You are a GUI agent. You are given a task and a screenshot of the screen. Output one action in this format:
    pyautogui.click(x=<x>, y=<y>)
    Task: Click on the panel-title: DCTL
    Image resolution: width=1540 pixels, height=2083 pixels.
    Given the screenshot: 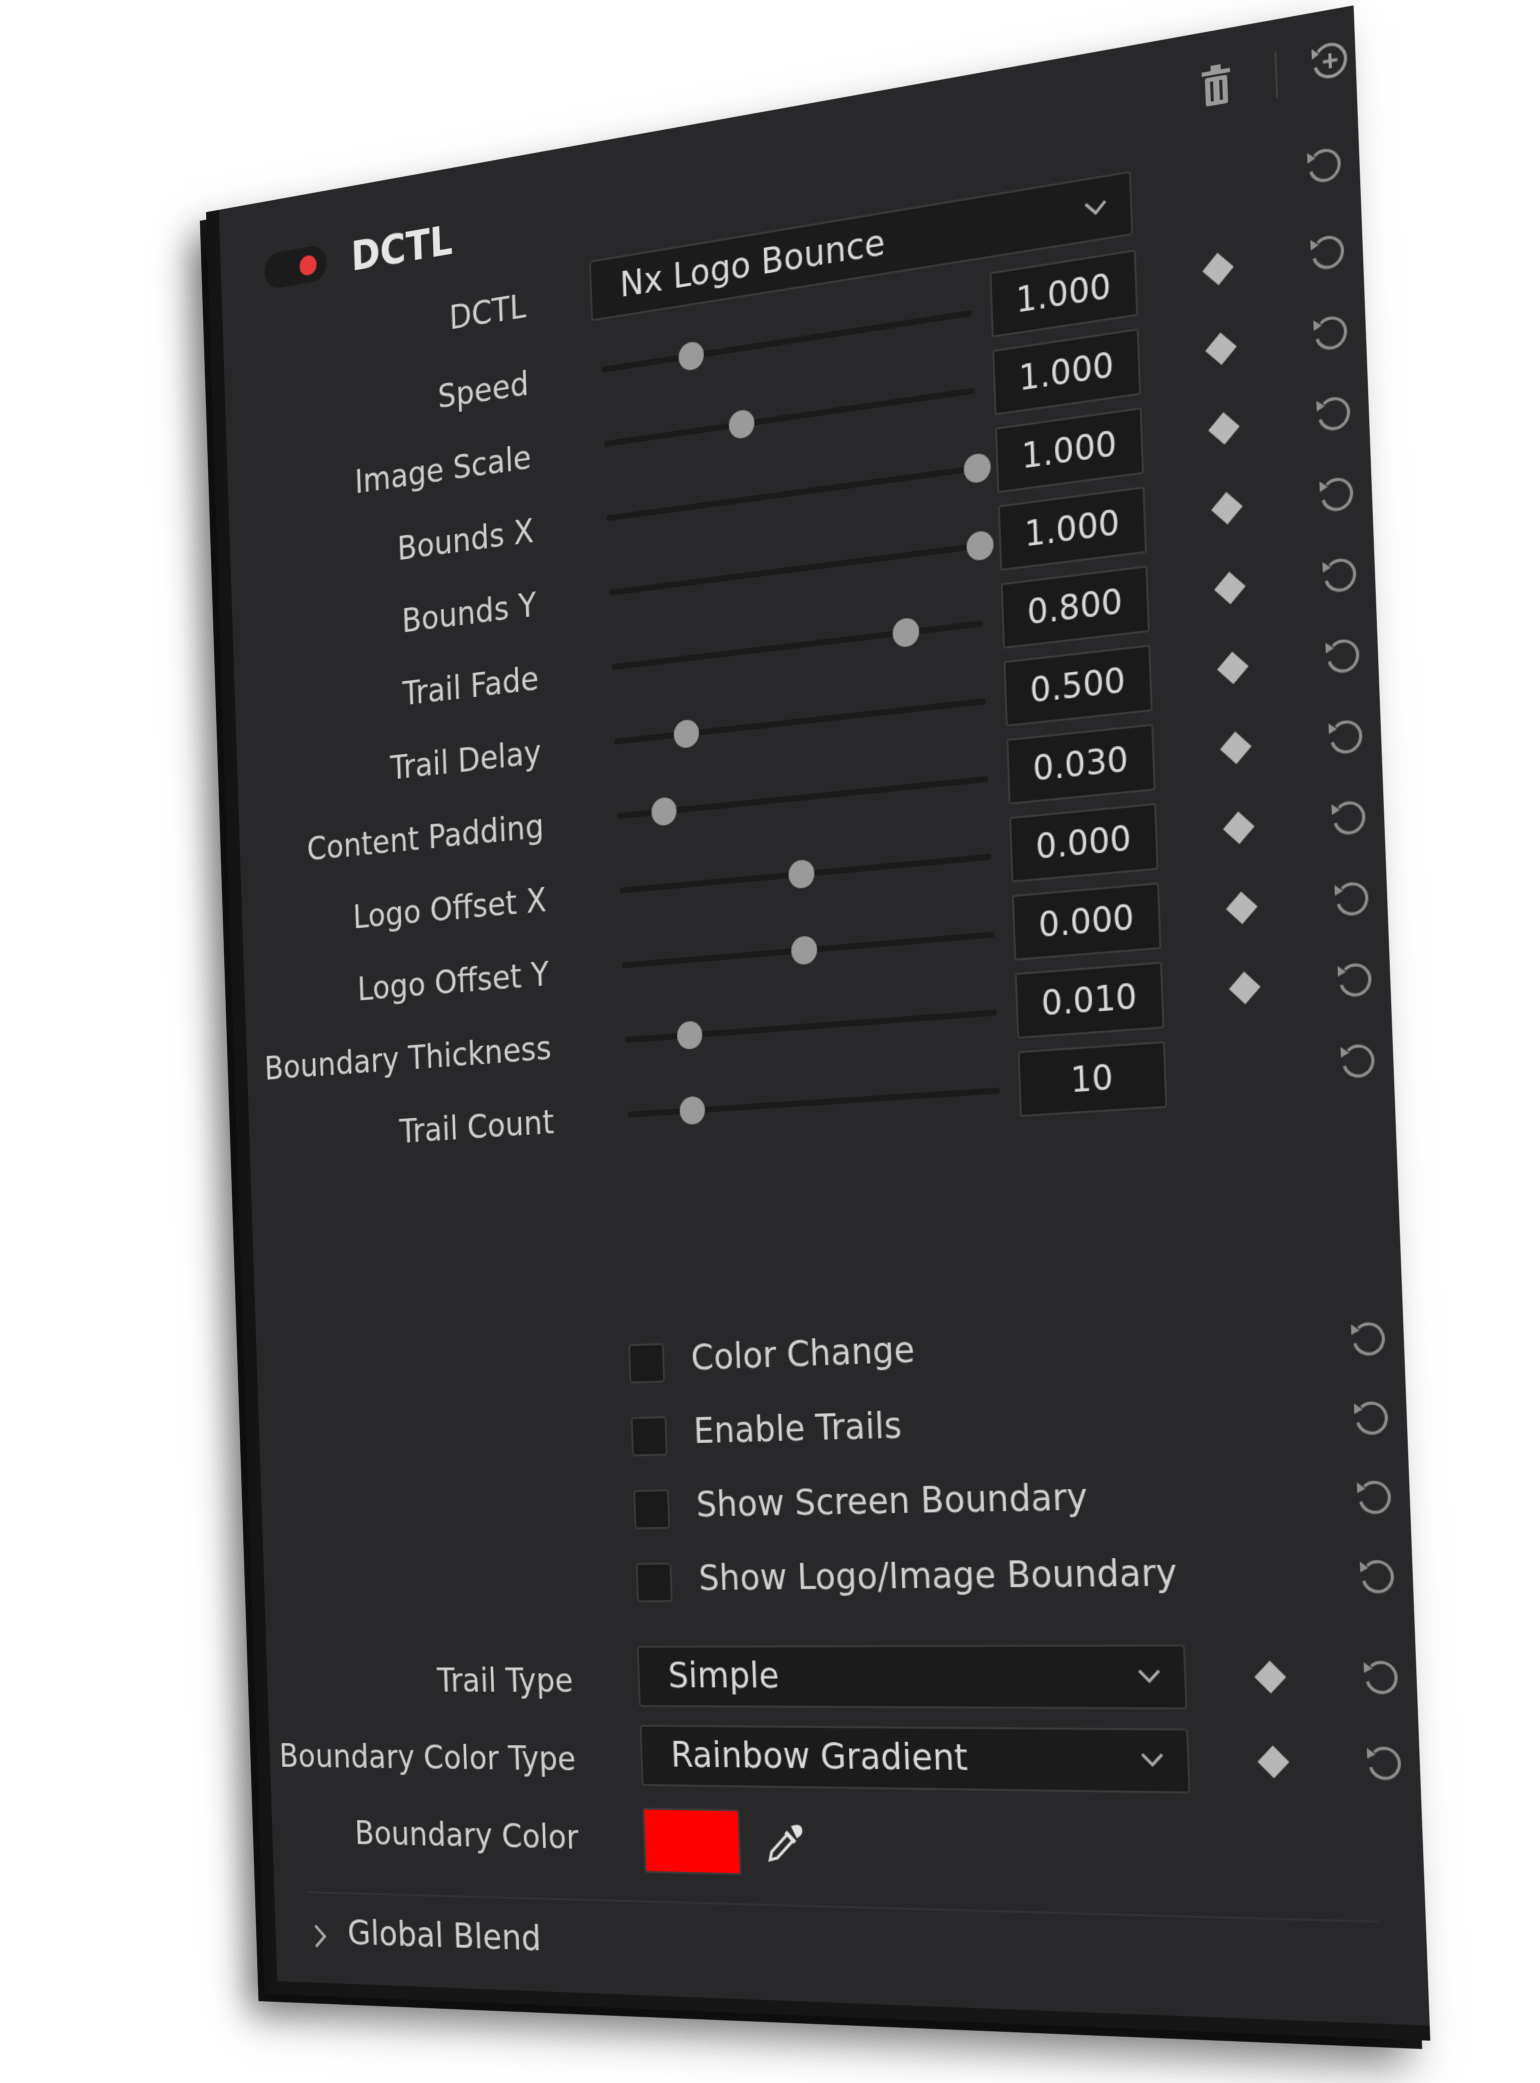 What is the action you would take?
    pyautogui.click(x=401, y=248)
    